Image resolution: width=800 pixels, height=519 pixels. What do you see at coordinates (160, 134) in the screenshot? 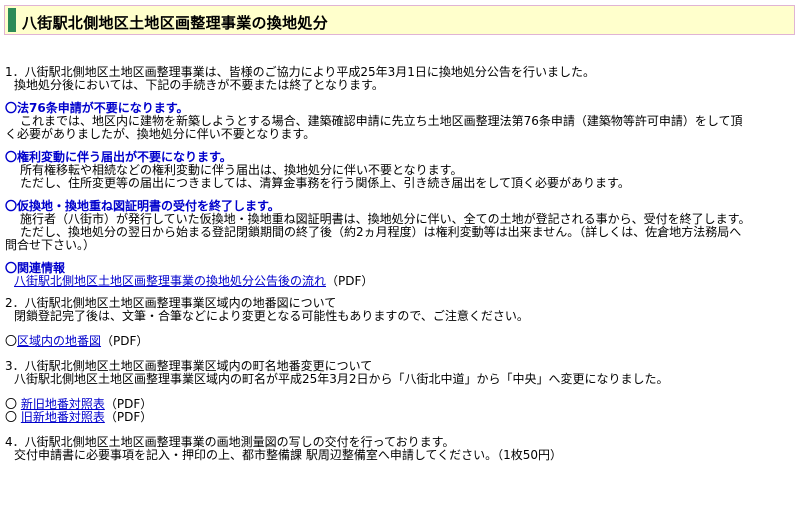
I see `item76-line2: く必要がありましたが、換地処分に伴い不要となります。` at bounding box center [160, 134].